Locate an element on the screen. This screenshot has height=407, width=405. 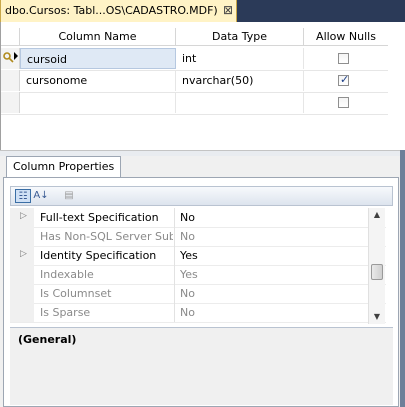
allow-nulls-checkbox: ✓ is located at coordinates (344, 79).